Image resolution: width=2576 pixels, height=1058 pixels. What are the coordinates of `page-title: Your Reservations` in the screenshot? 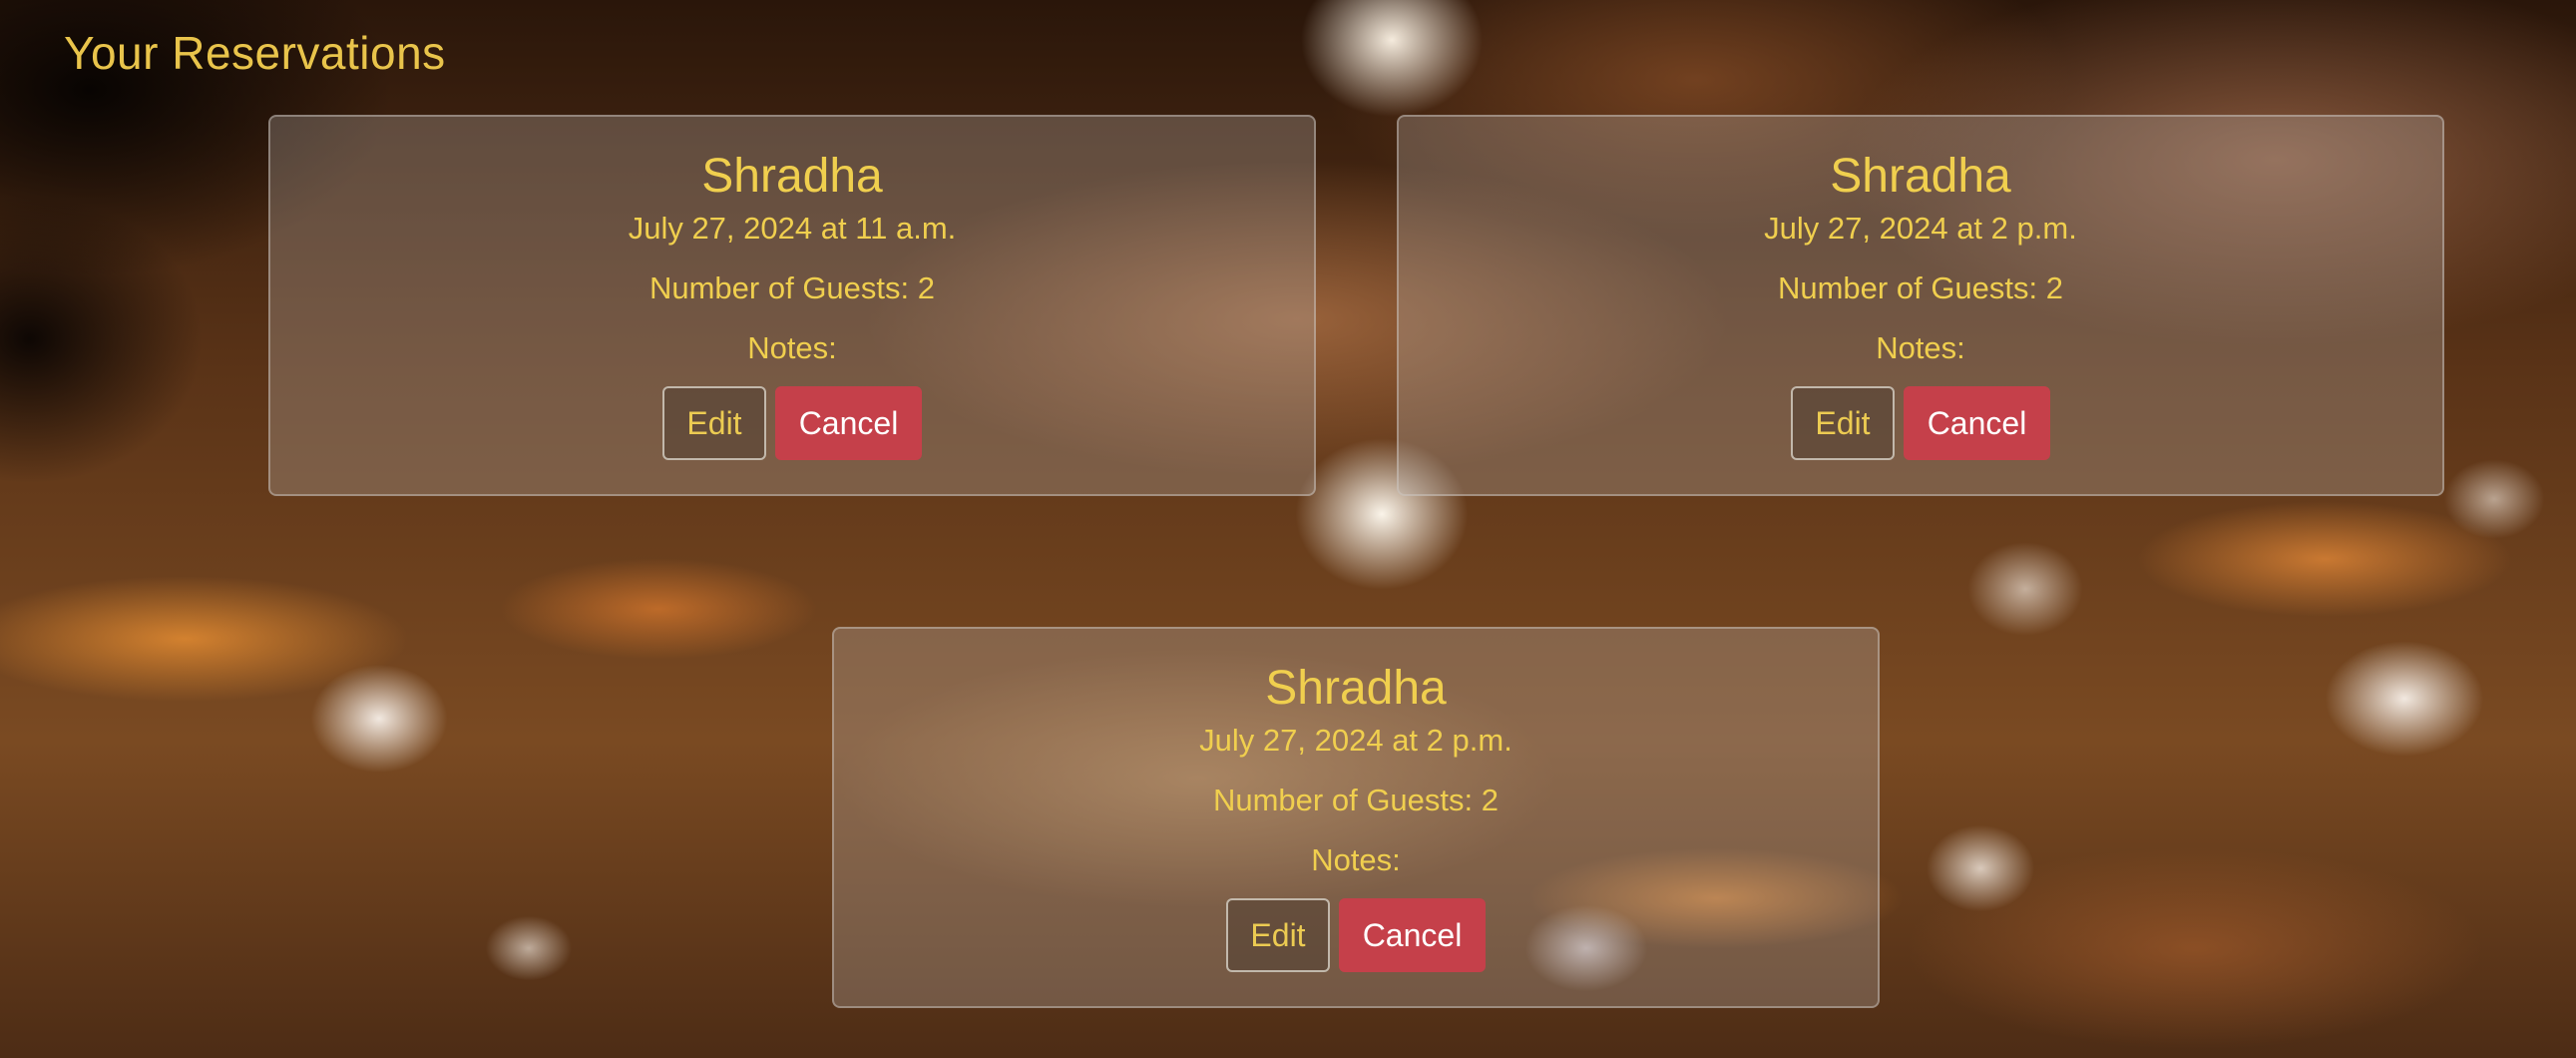 It's located at (255, 53).